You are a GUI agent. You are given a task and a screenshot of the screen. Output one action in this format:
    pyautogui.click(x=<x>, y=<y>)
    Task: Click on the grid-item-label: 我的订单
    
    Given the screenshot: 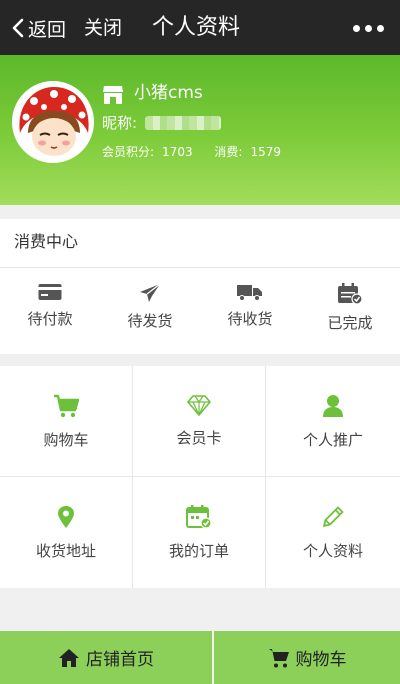 What is the action you would take?
    pyautogui.click(x=198, y=551)
    